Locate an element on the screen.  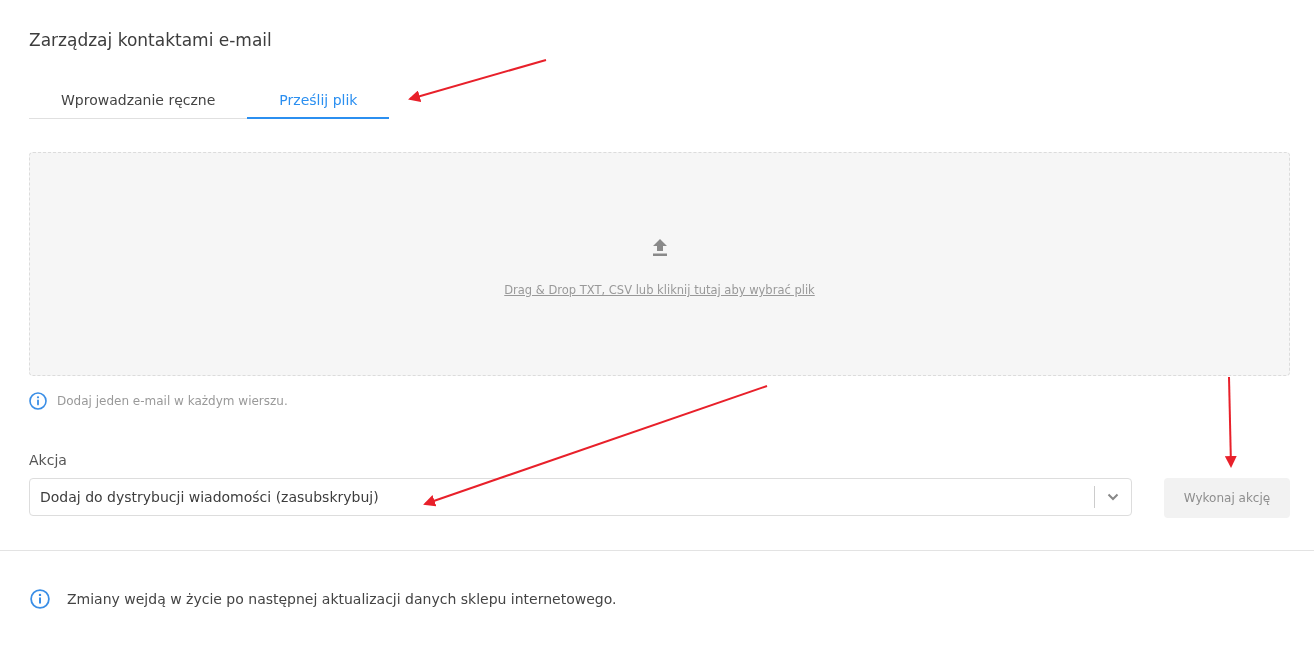
page-title: Zarządzaj kontaktami e-mail is located at coordinates (151, 41).